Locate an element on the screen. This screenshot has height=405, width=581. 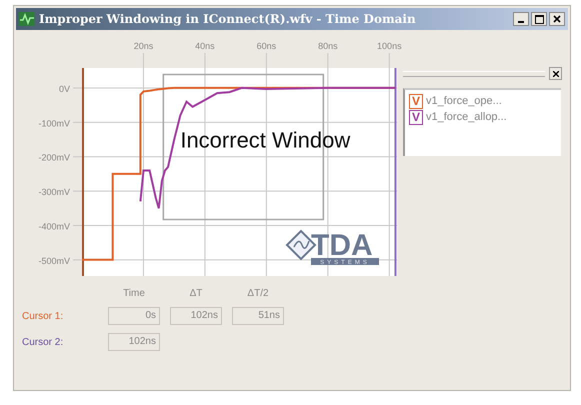
panel-grip is located at coordinates (474, 73).